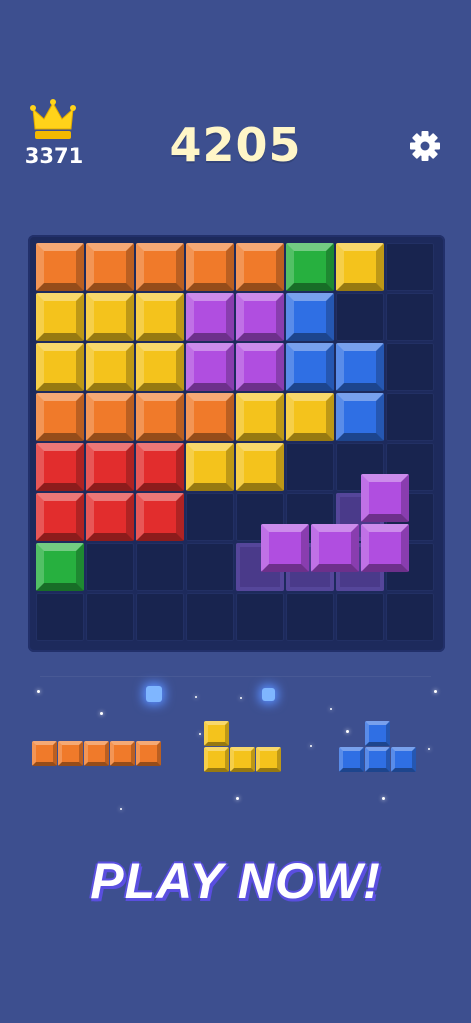 The height and width of the screenshot is (1023, 471). I want to click on tray-divider, so click(235, 676).